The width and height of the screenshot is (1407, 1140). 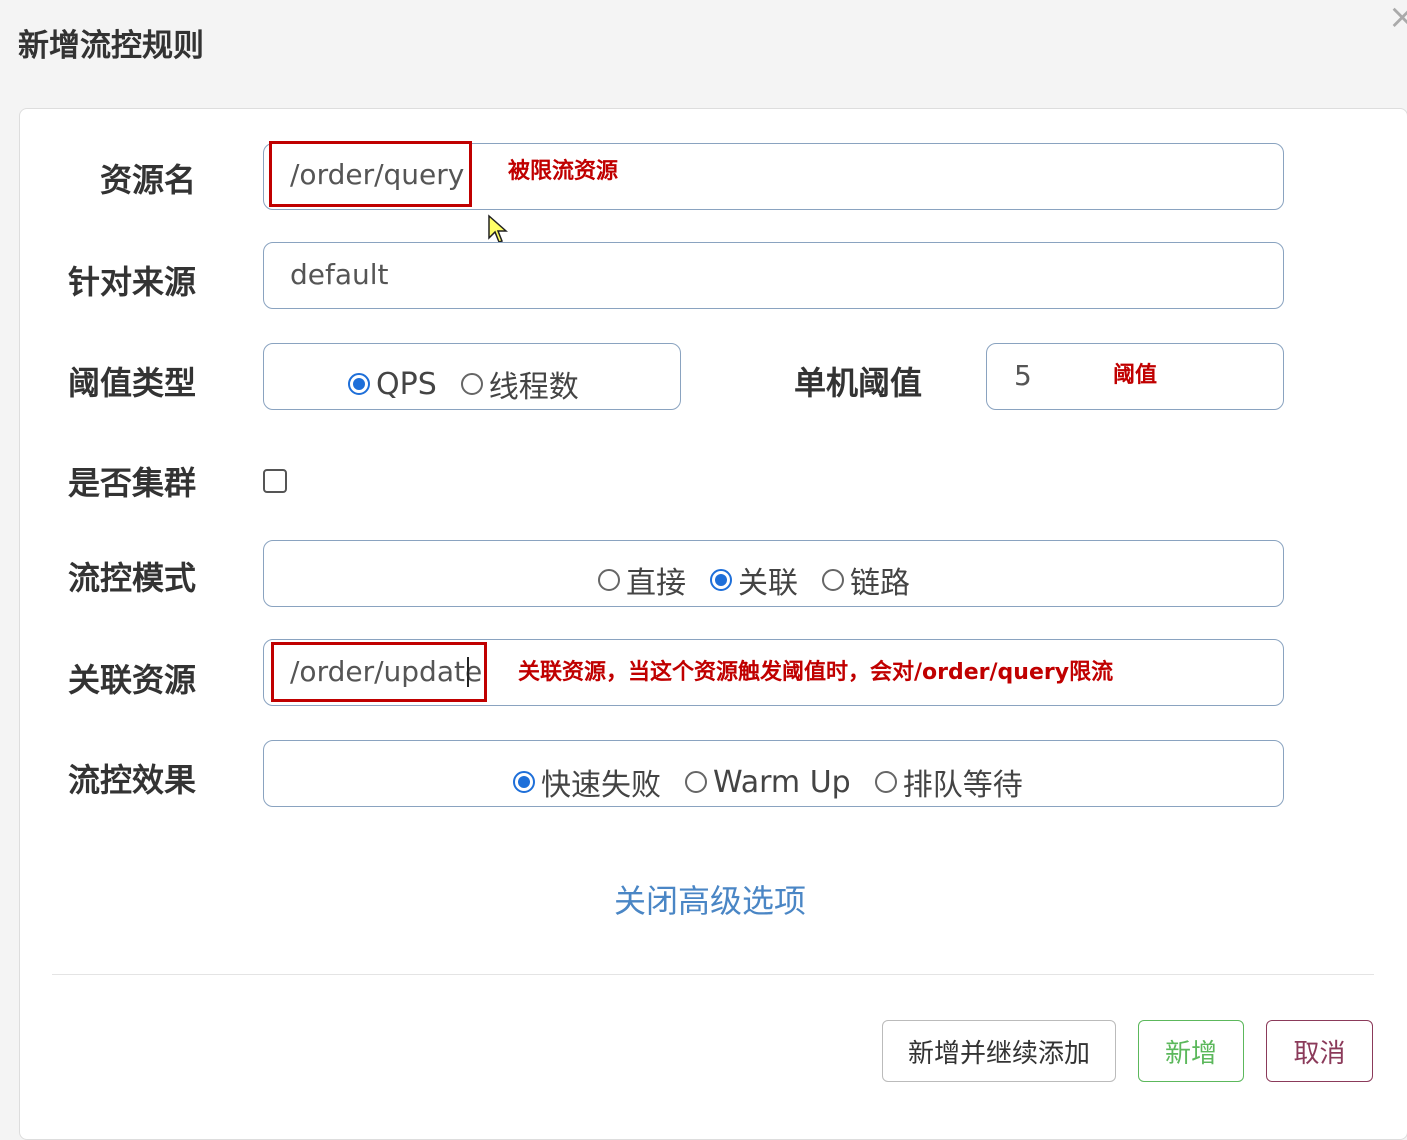 I want to click on footer-divider, so click(x=713, y=974).